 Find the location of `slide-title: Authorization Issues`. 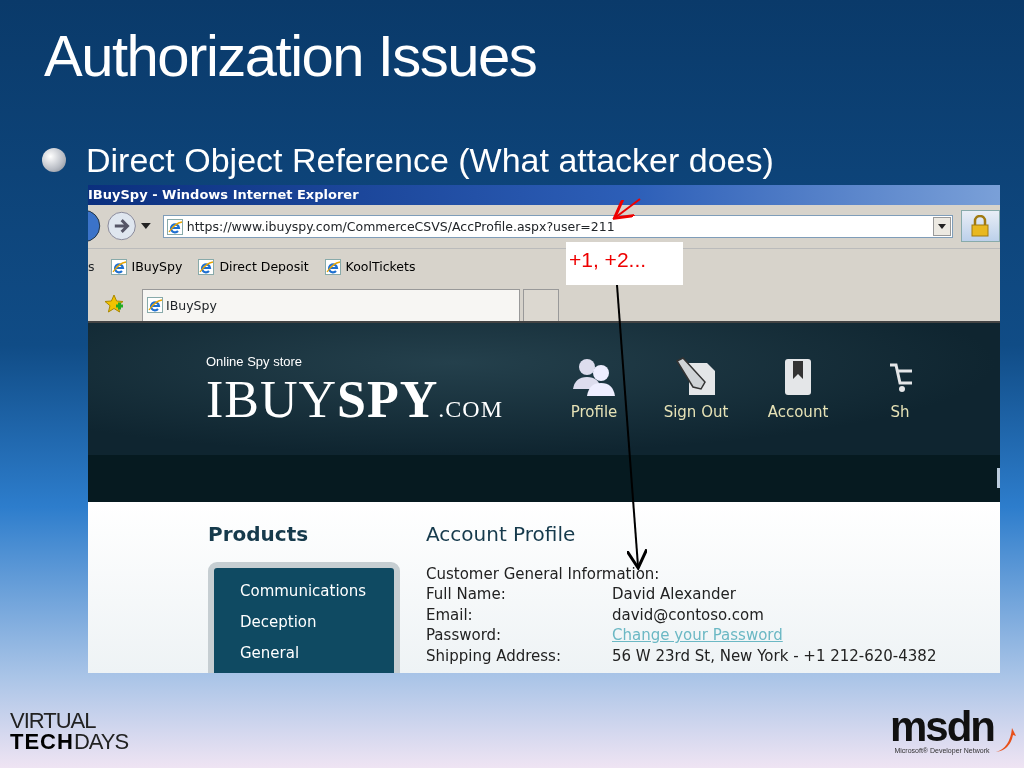

slide-title: Authorization Issues is located at coordinates (290, 55).